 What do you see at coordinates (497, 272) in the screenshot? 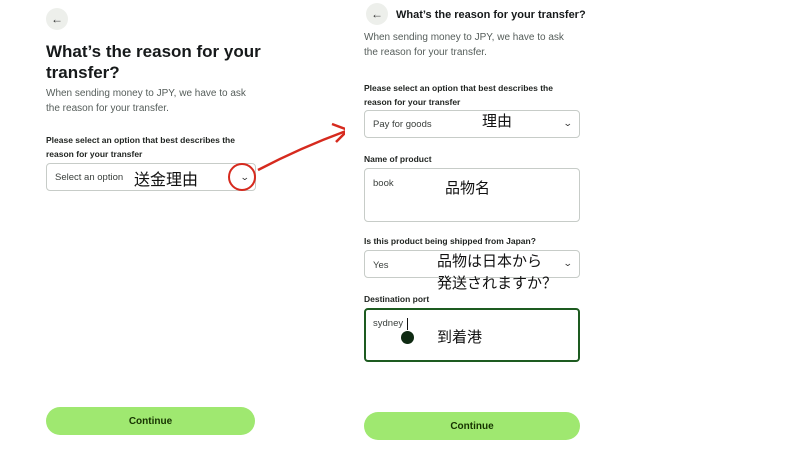
I see `annotation-shipped: 品物は日本から 発送されますか？` at bounding box center [497, 272].